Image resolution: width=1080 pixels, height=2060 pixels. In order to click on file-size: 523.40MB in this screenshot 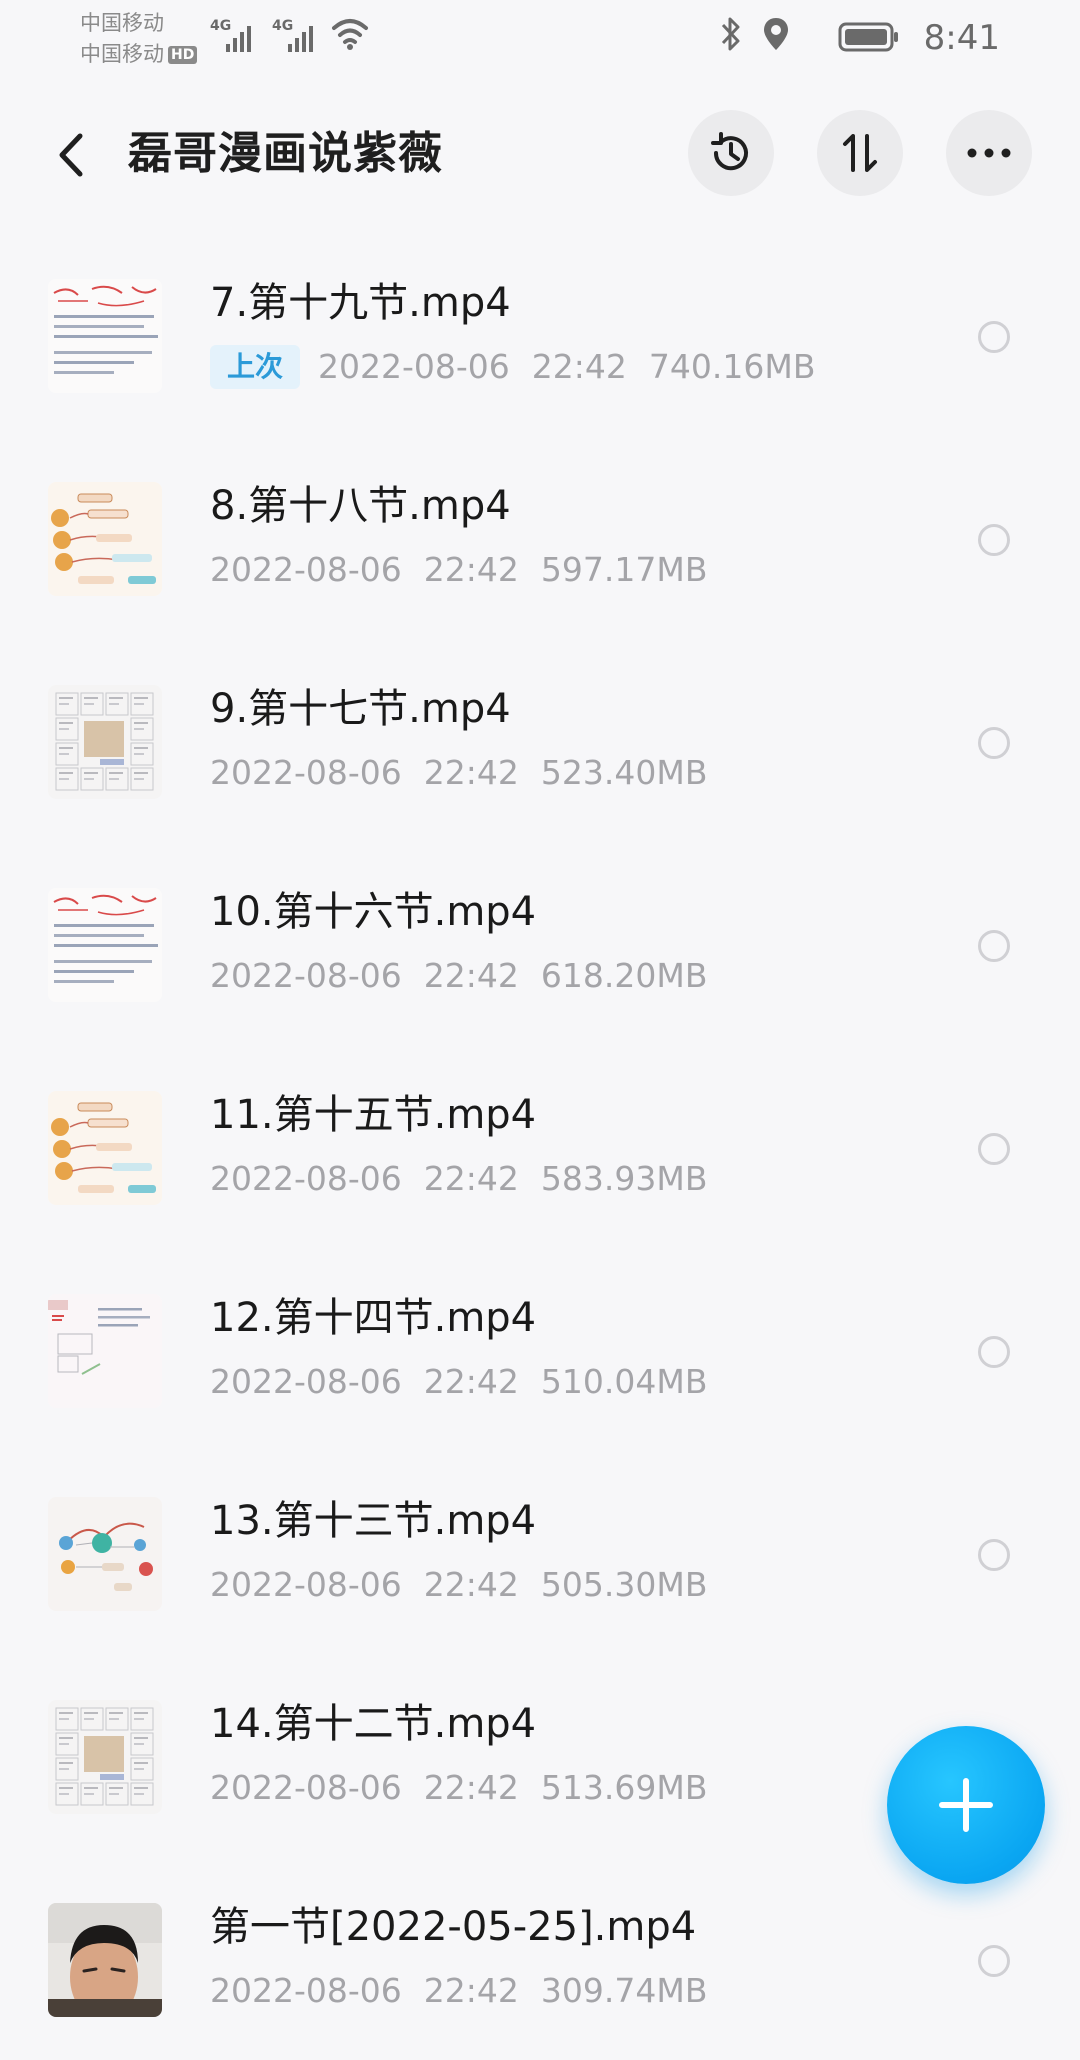, I will do `click(624, 772)`.